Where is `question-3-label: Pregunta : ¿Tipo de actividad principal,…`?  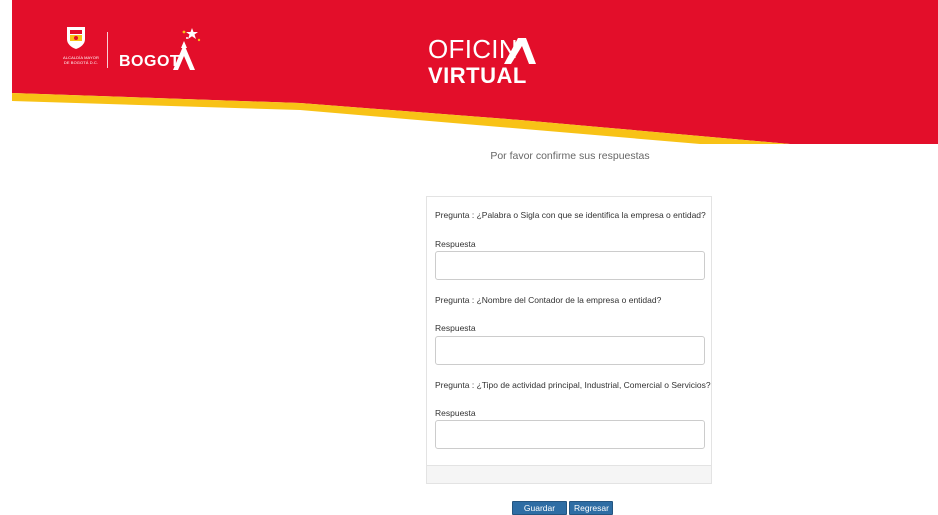
question-3-label: Pregunta : ¿Tipo de actividad principal,… is located at coordinates (573, 385).